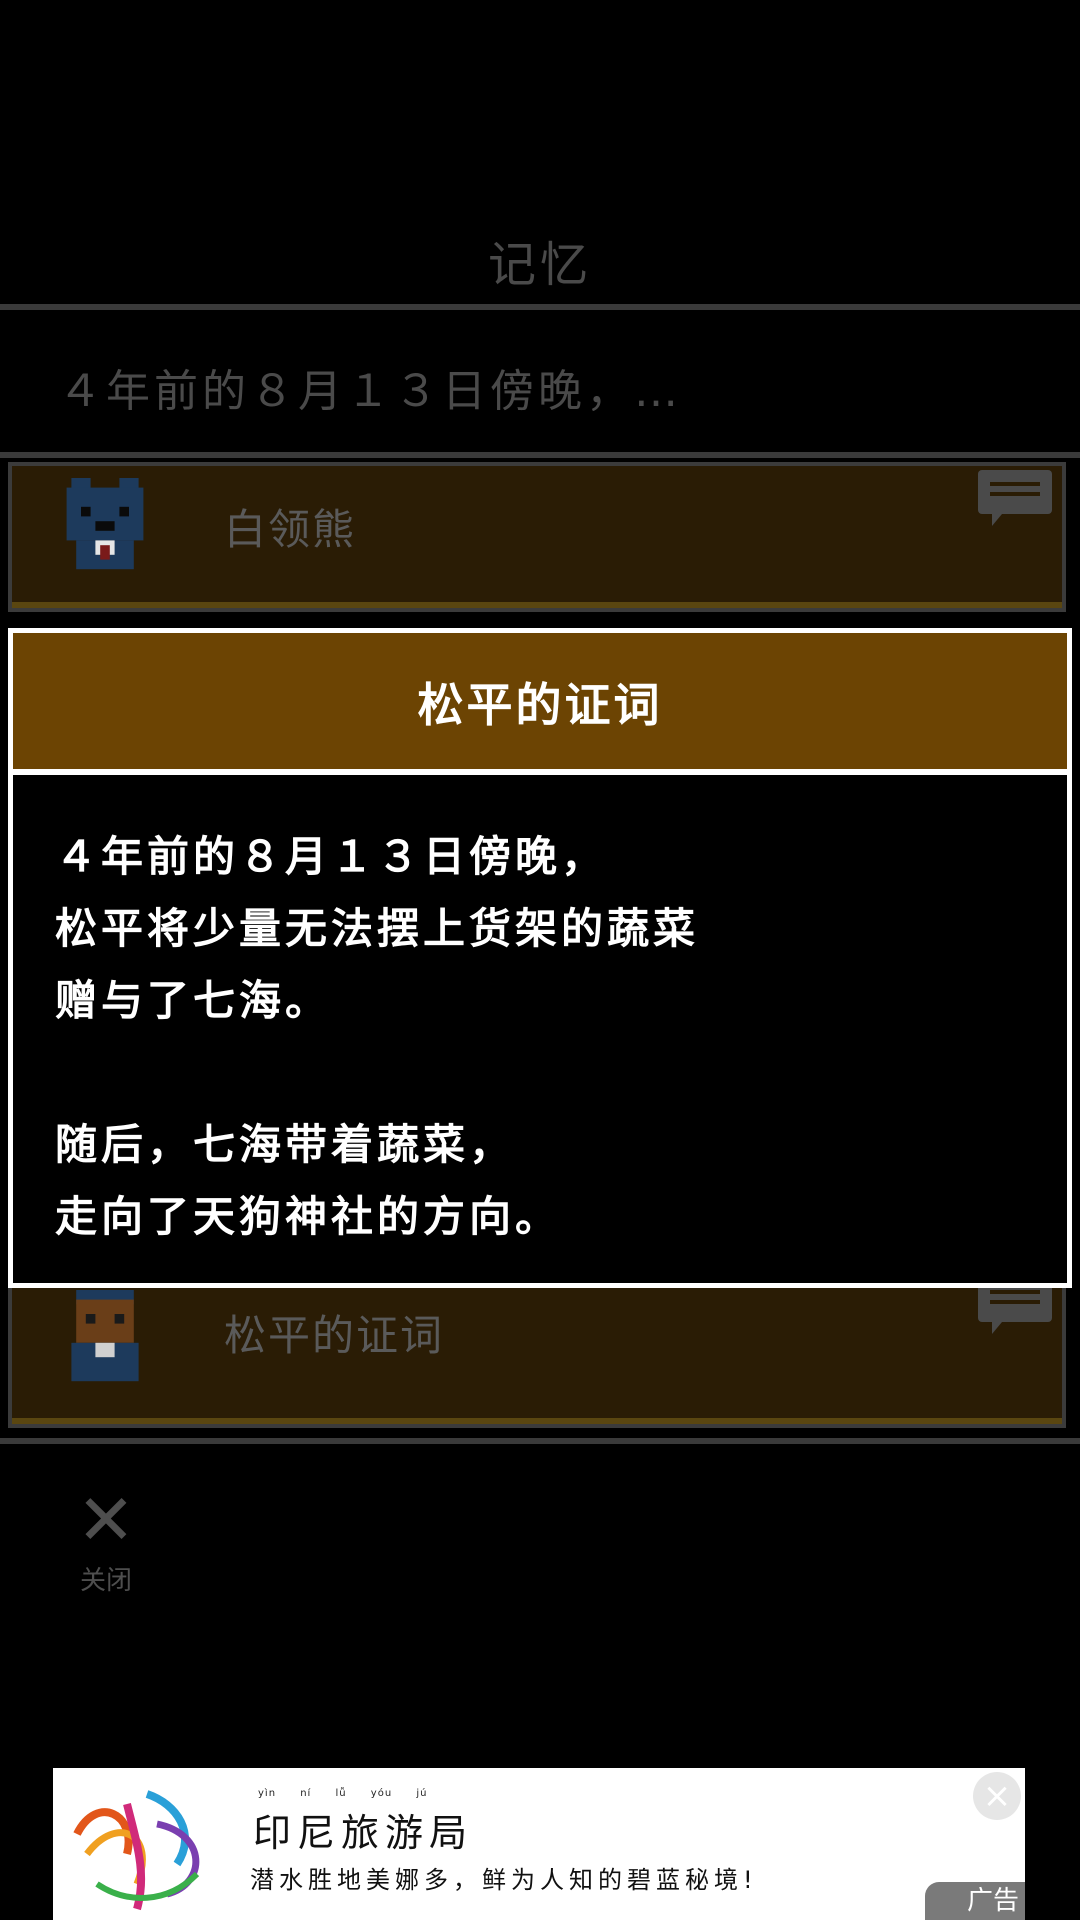  What do you see at coordinates (105, 524) in the screenshot?
I see `bear-avatar-icon` at bounding box center [105, 524].